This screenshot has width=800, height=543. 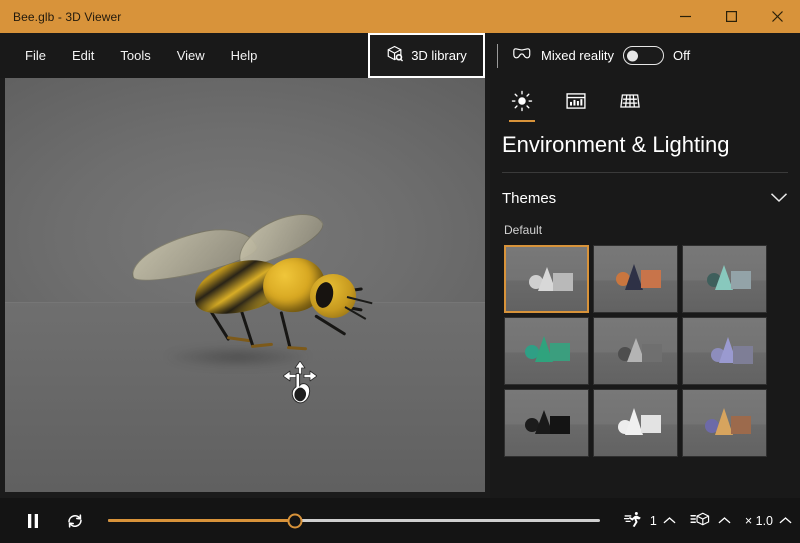 I want to click on theme-thumbnail-grid, so click(x=652, y=351).